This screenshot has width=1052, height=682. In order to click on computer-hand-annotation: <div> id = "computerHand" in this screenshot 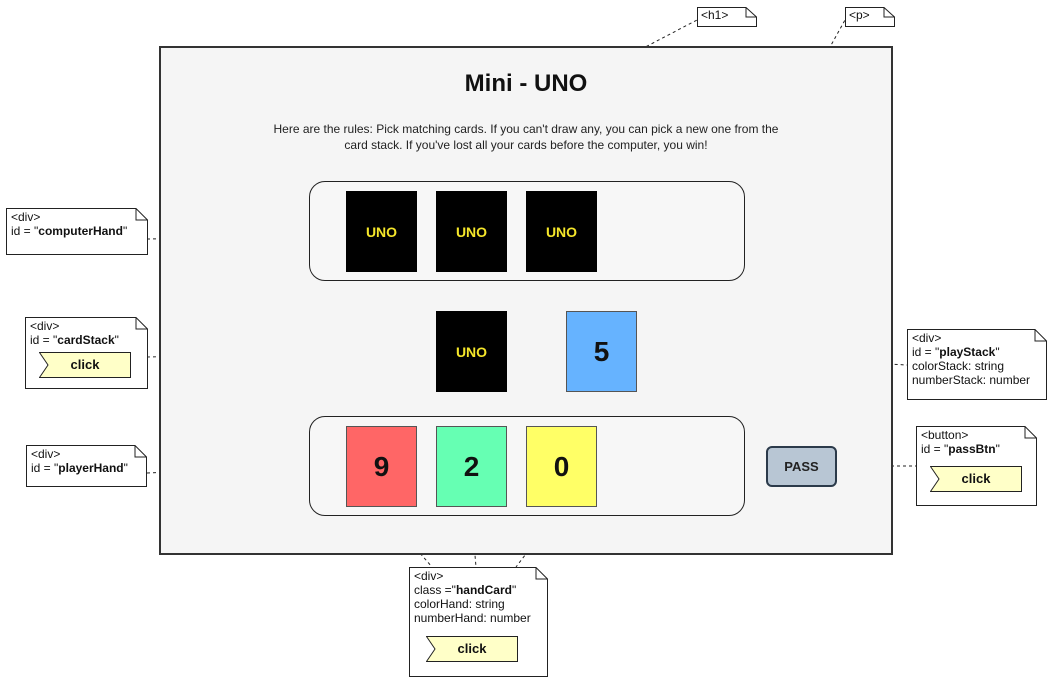, I will do `click(77, 231)`.